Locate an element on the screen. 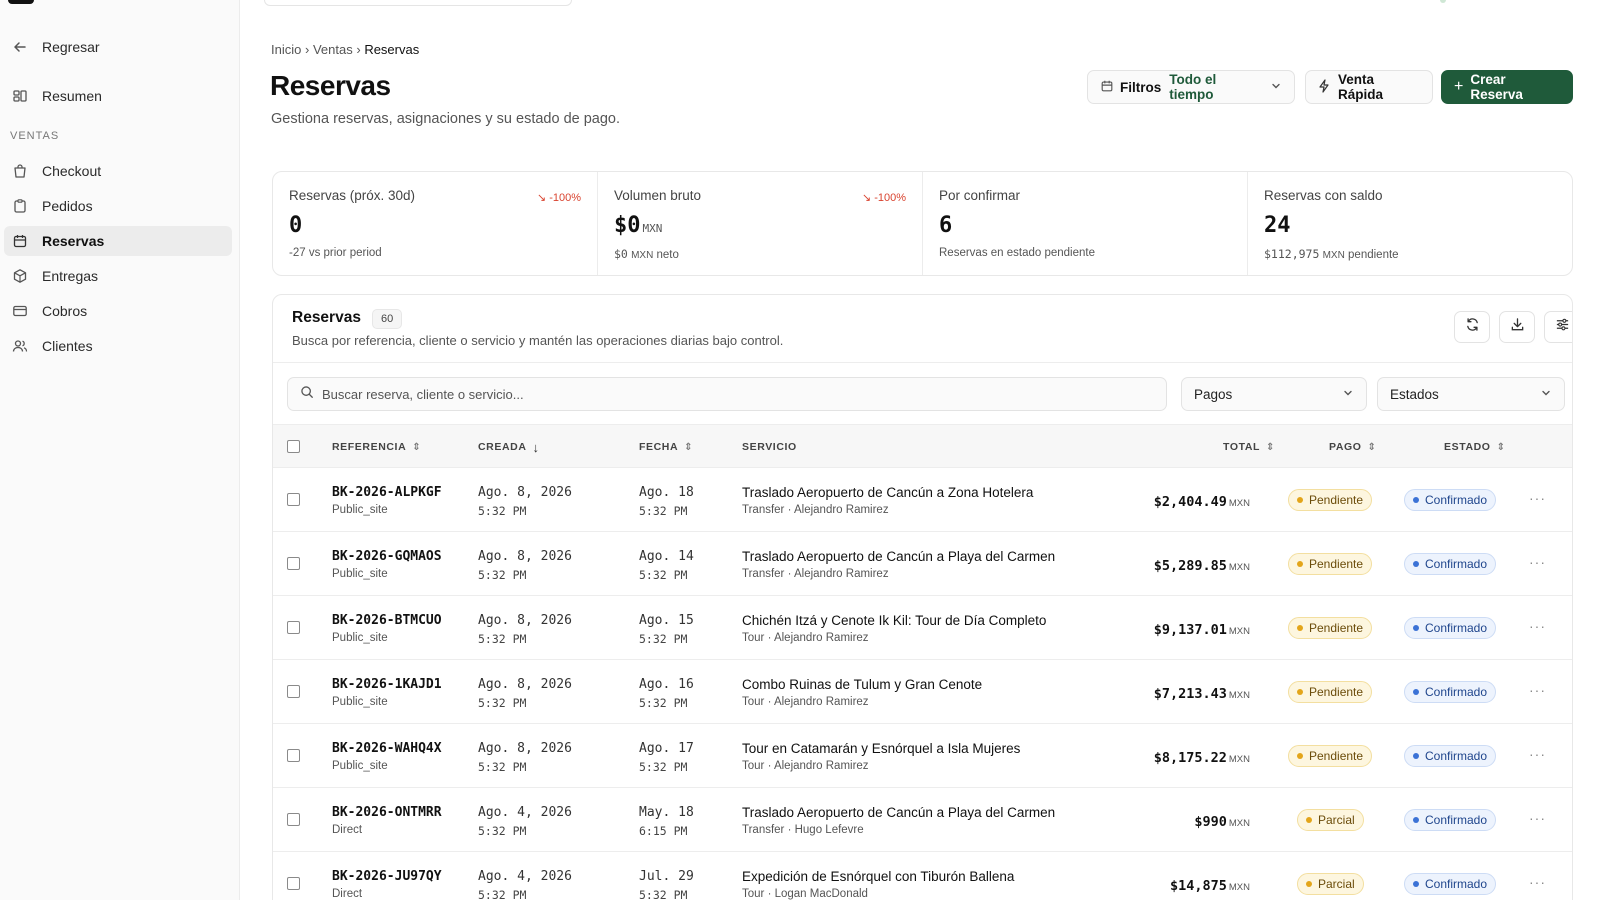  created-time: 5:32 PM is located at coordinates (502, 575).